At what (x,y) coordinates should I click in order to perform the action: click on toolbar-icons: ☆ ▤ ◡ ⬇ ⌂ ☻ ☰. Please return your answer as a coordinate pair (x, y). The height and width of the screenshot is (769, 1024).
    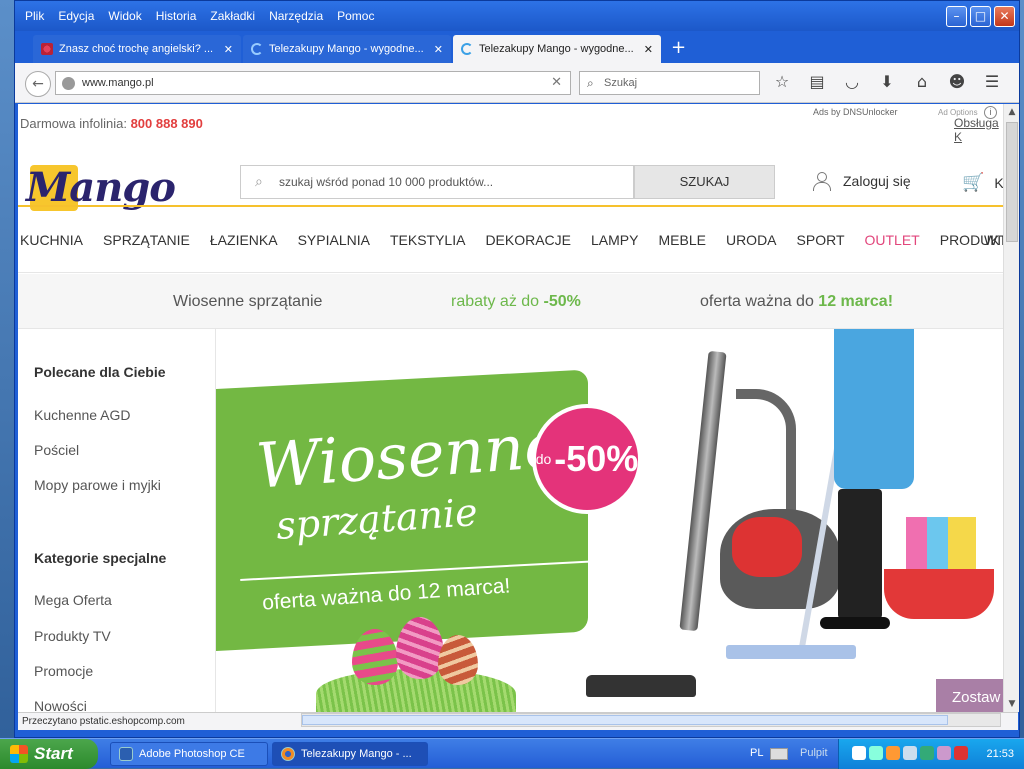
    Looking at the image, I should click on (887, 81).